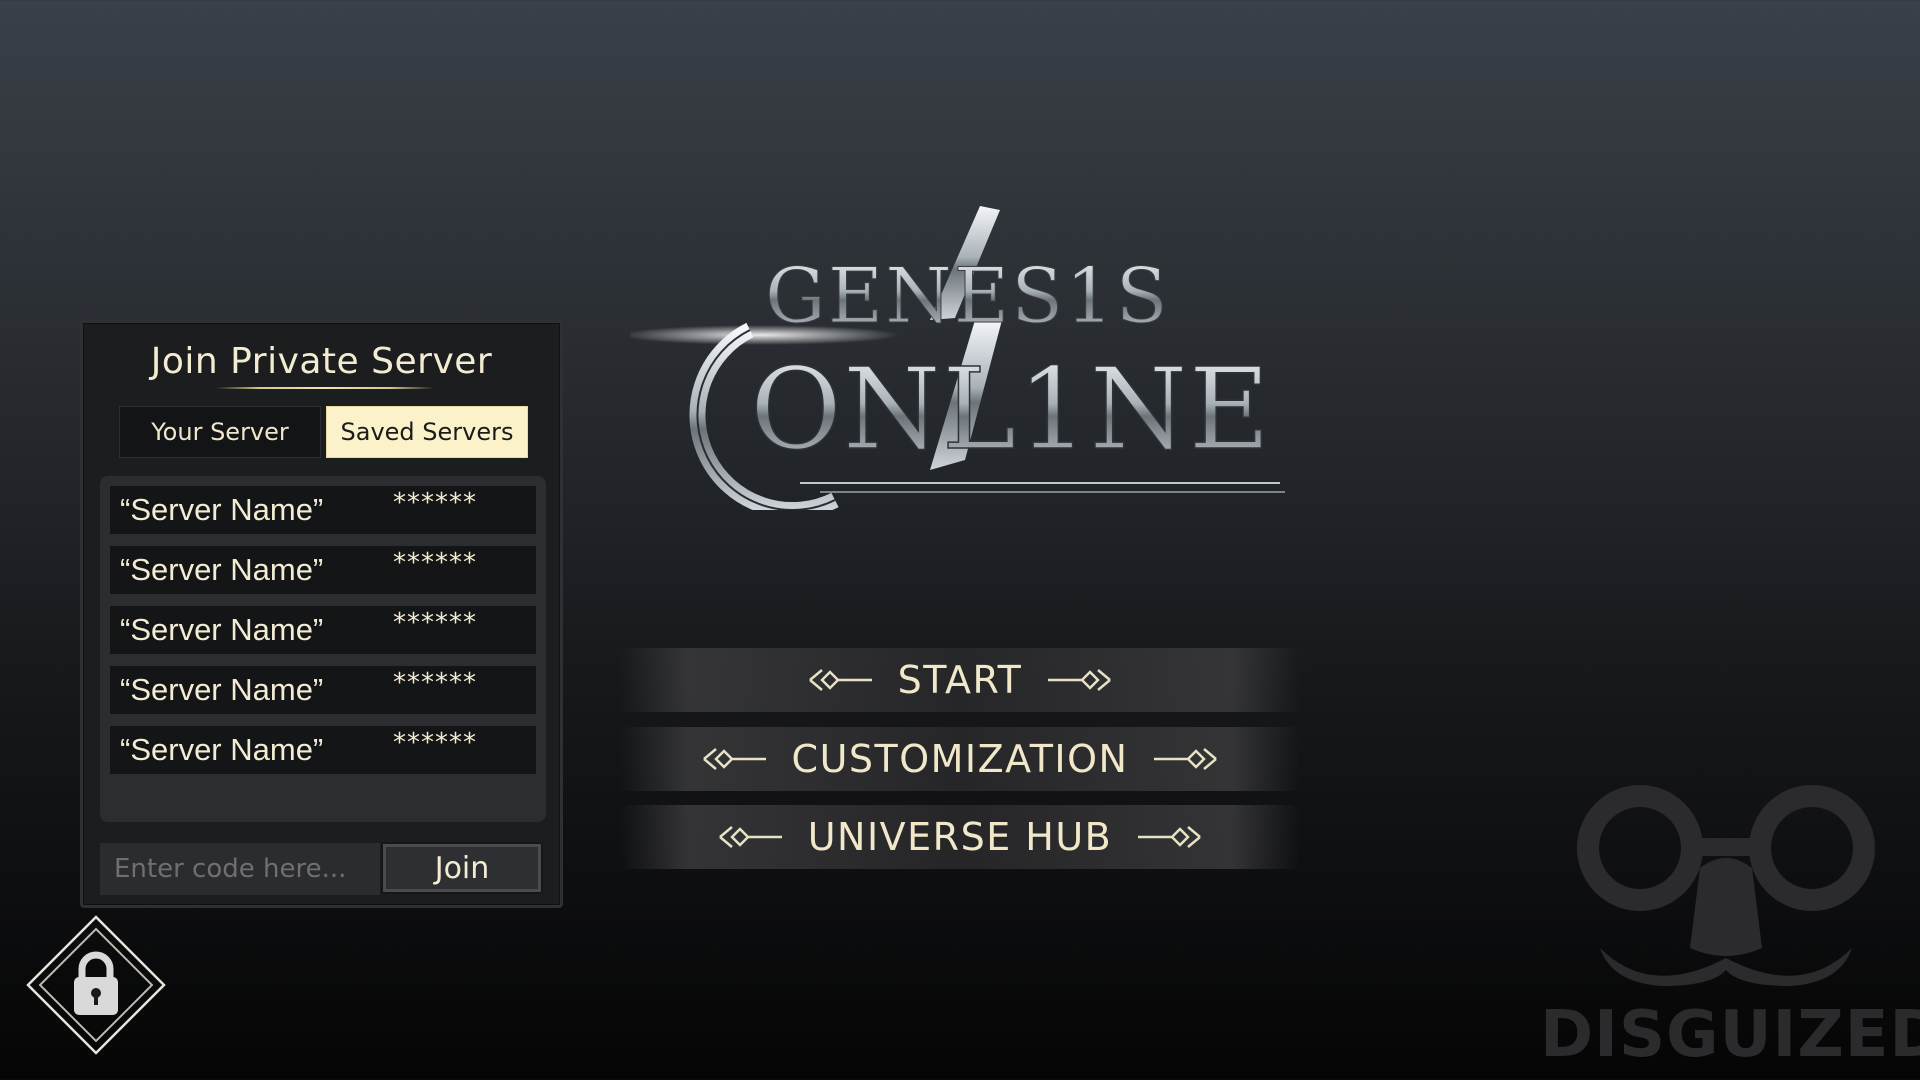  Describe the element at coordinates (967, 295) in the screenshot. I see `logo-line1: GENES1S` at that location.